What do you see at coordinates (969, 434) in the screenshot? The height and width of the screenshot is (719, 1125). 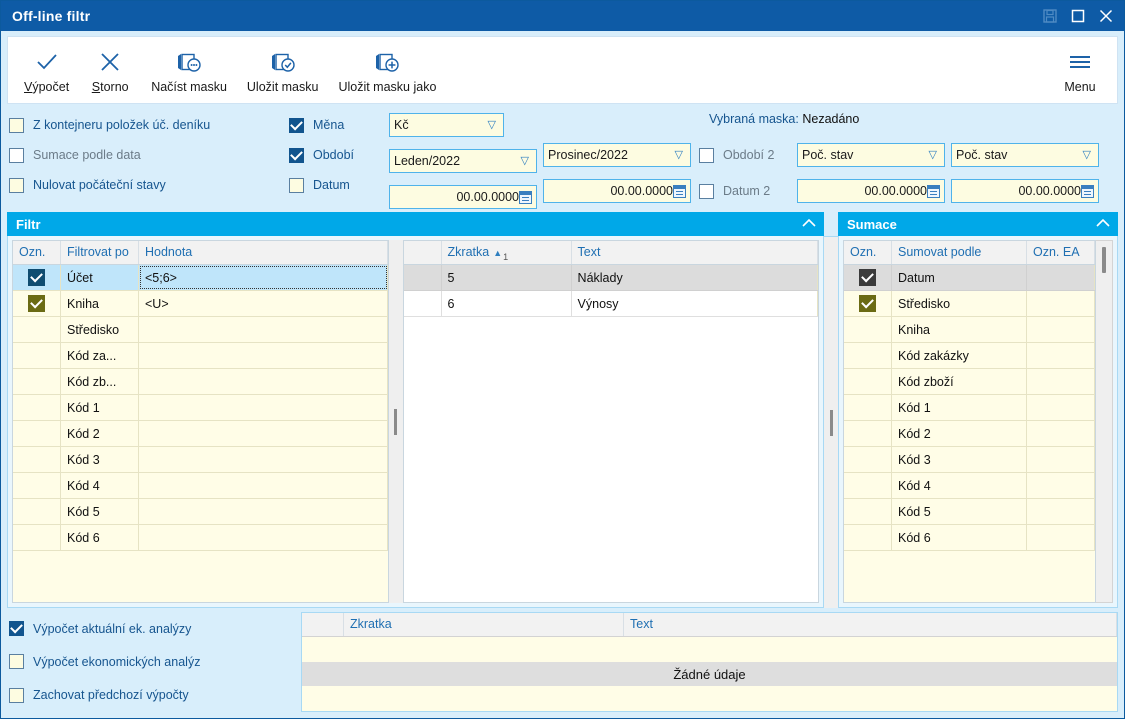 I see `table-row: Kód 2` at bounding box center [969, 434].